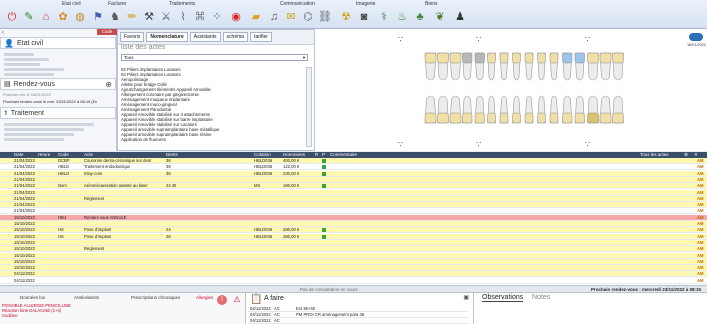 This screenshot has height=324, width=707. What do you see at coordinates (236, 17) in the screenshot?
I see `xray-icon: ◉` at bounding box center [236, 17].